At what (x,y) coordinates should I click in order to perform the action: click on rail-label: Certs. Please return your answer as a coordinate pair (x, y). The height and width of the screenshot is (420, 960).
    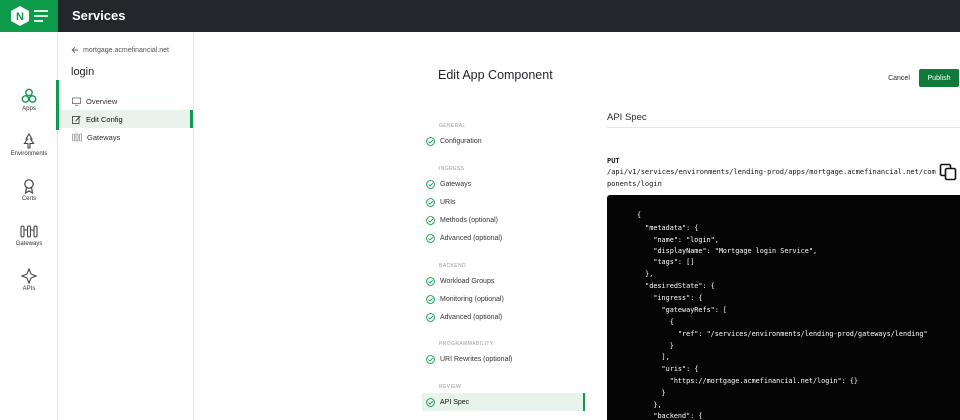
    Looking at the image, I should click on (29, 199).